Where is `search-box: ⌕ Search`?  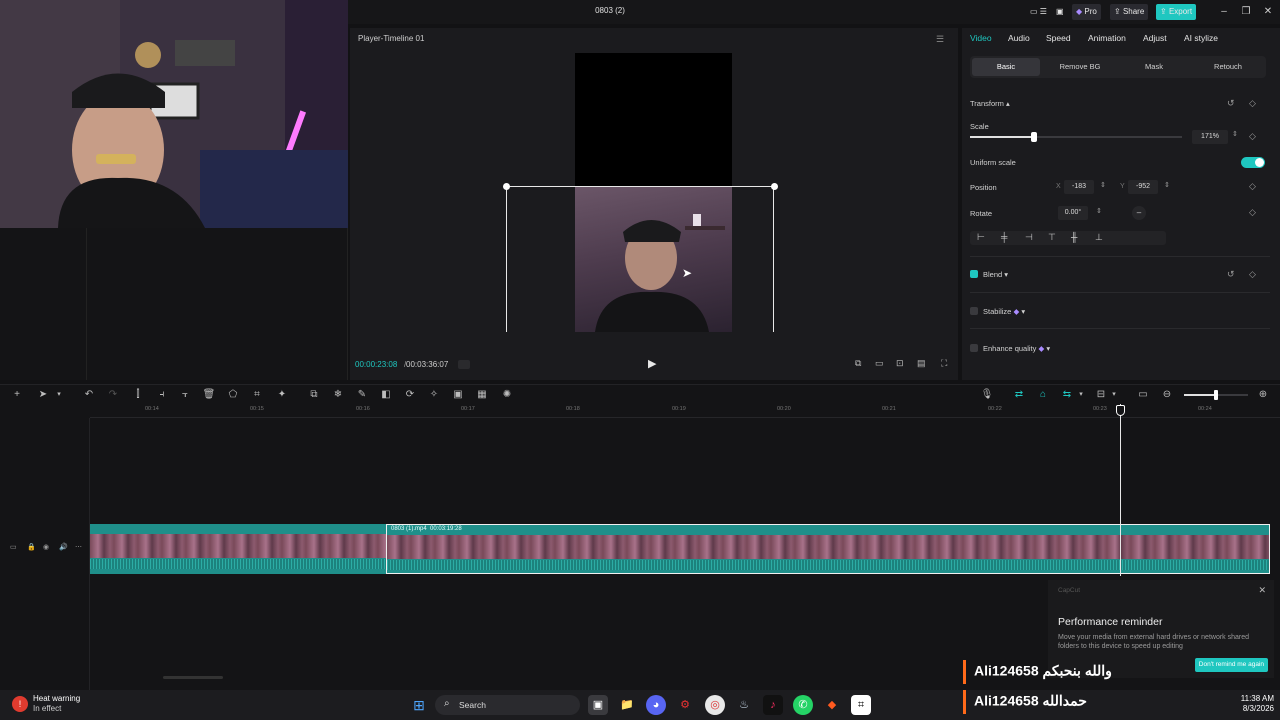
search-box: ⌕ Search is located at coordinates (507, 705).